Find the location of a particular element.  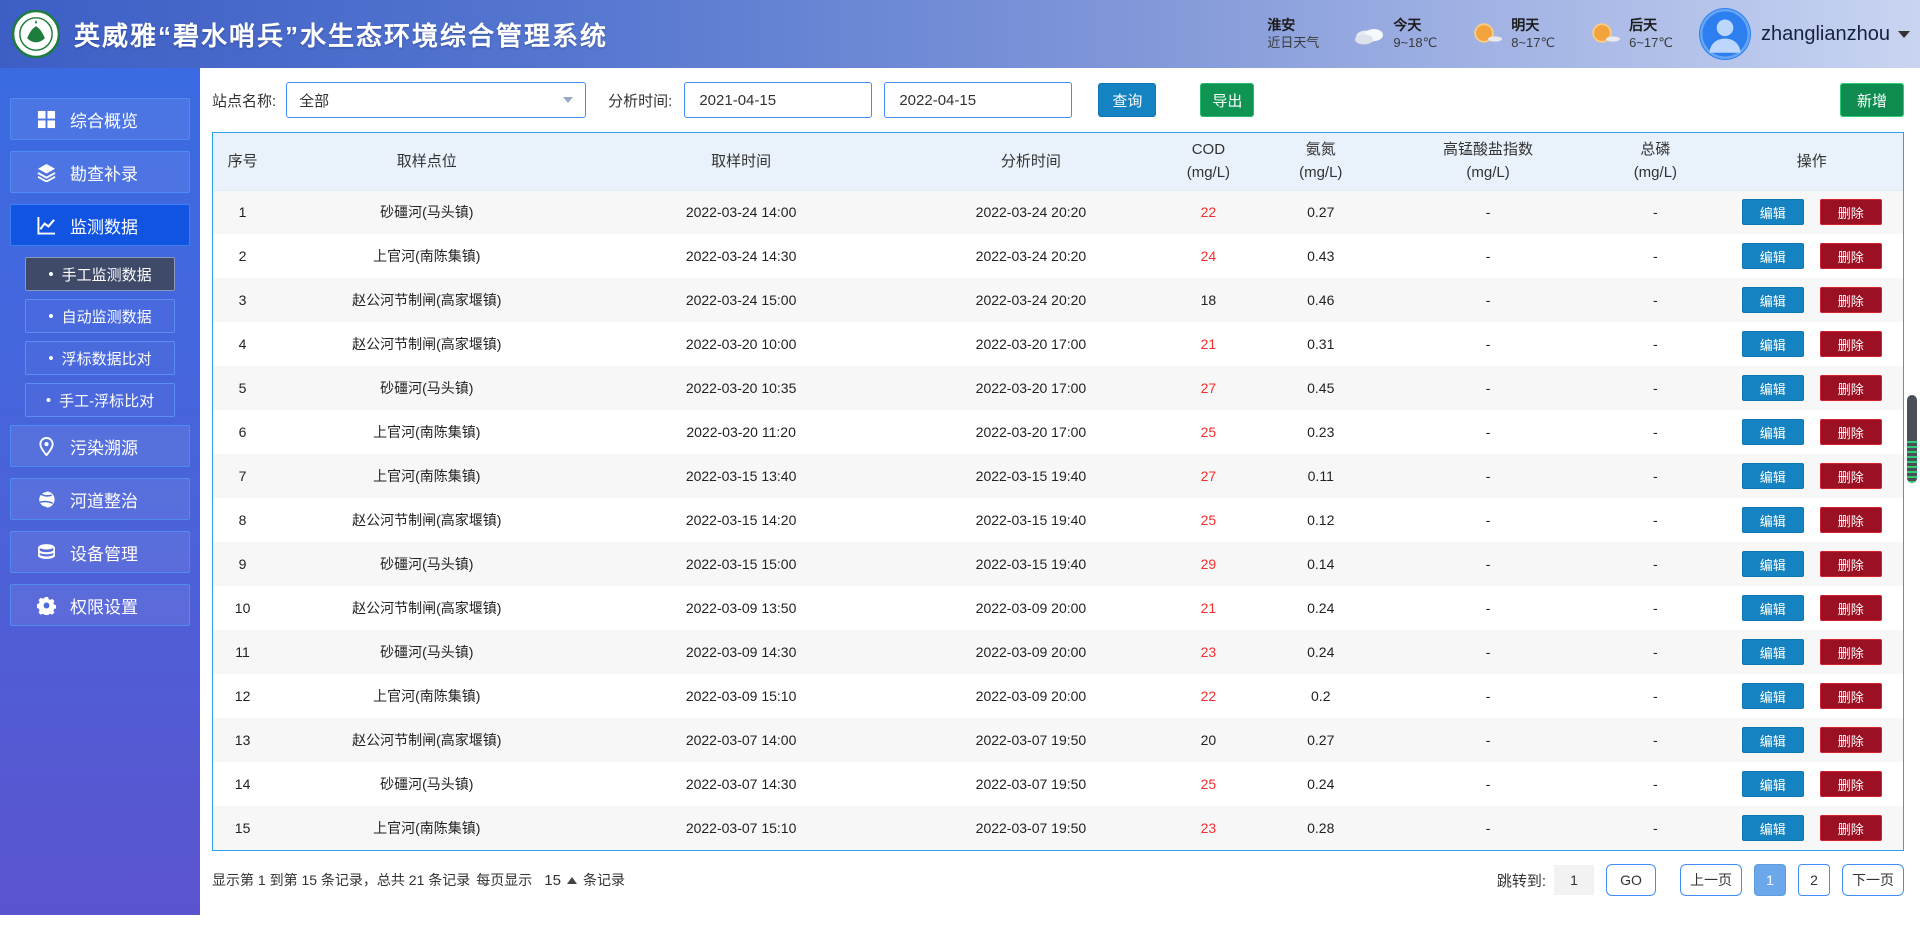

cod-value: 25 is located at coordinates (1208, 784).